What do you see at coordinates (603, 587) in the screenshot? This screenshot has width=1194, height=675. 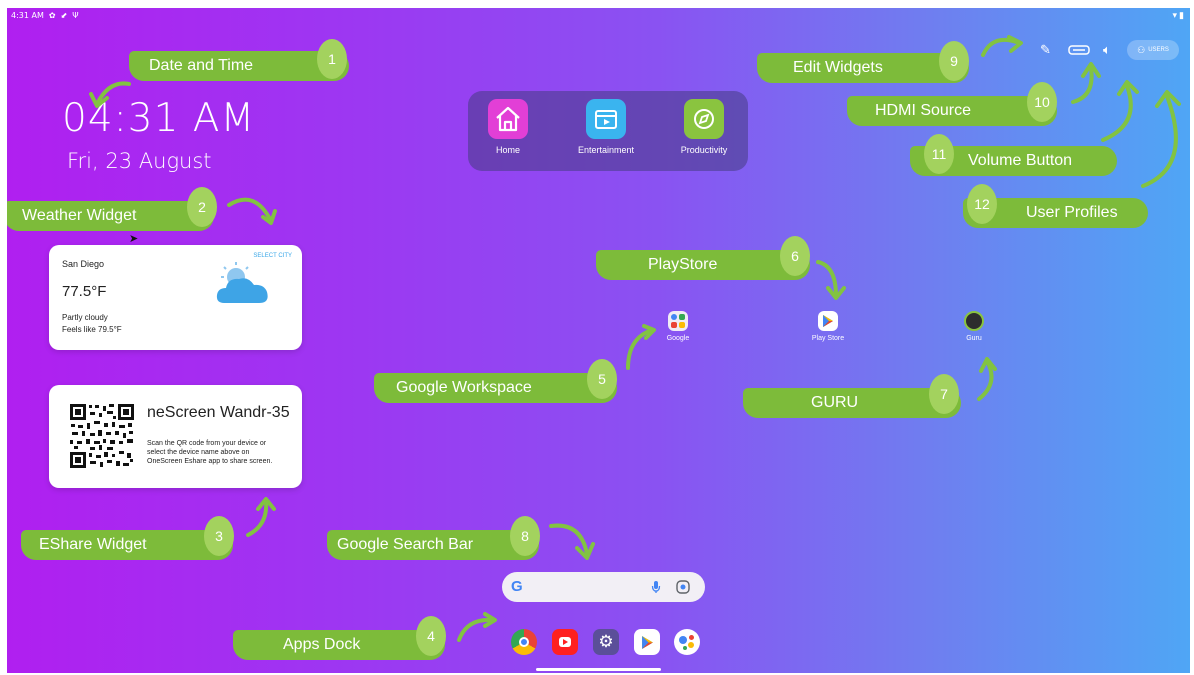 I see `google-search-bar: G` at bounding box center [603, 587].